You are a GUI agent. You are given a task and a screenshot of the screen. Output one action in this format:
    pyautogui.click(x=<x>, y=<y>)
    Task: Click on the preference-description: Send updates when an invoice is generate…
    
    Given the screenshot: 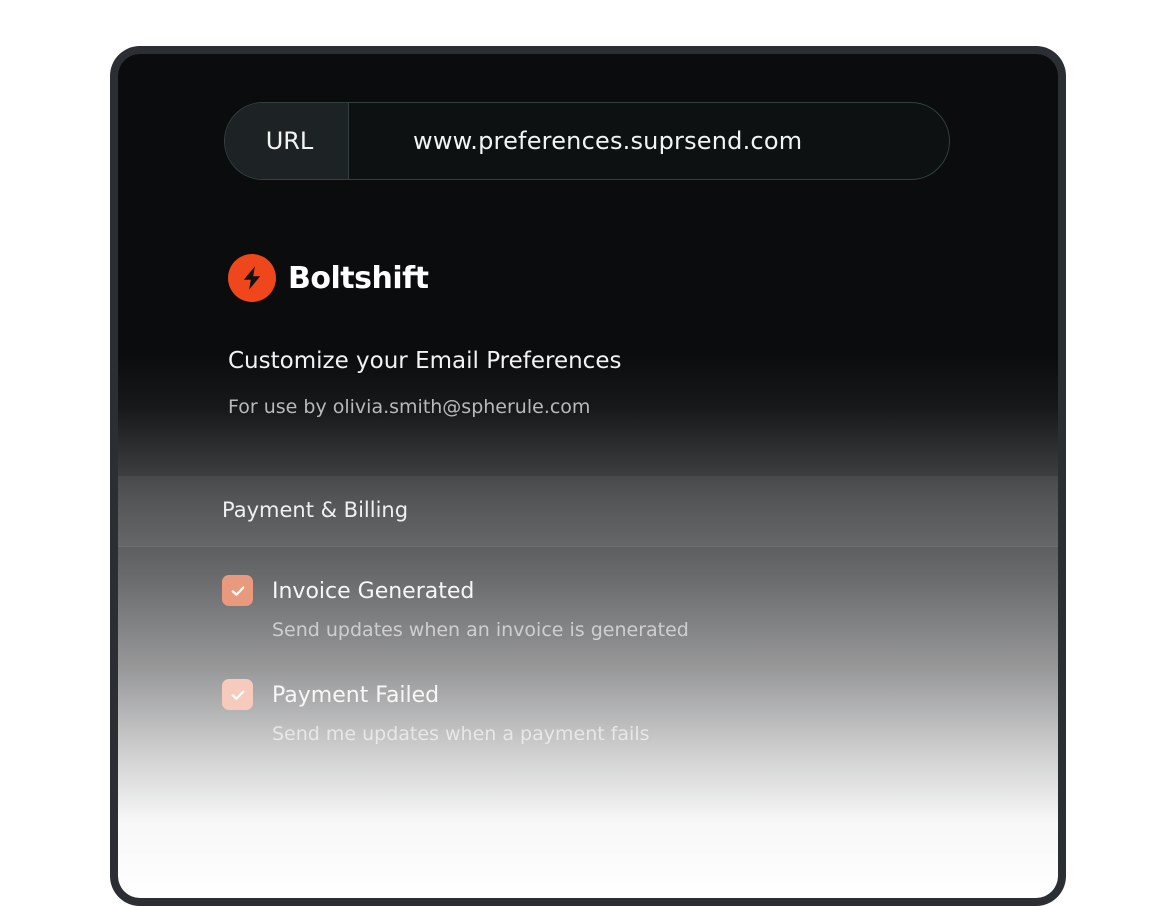 What is the action you would take?
    pyautogui.click(x=480, y=630)
    